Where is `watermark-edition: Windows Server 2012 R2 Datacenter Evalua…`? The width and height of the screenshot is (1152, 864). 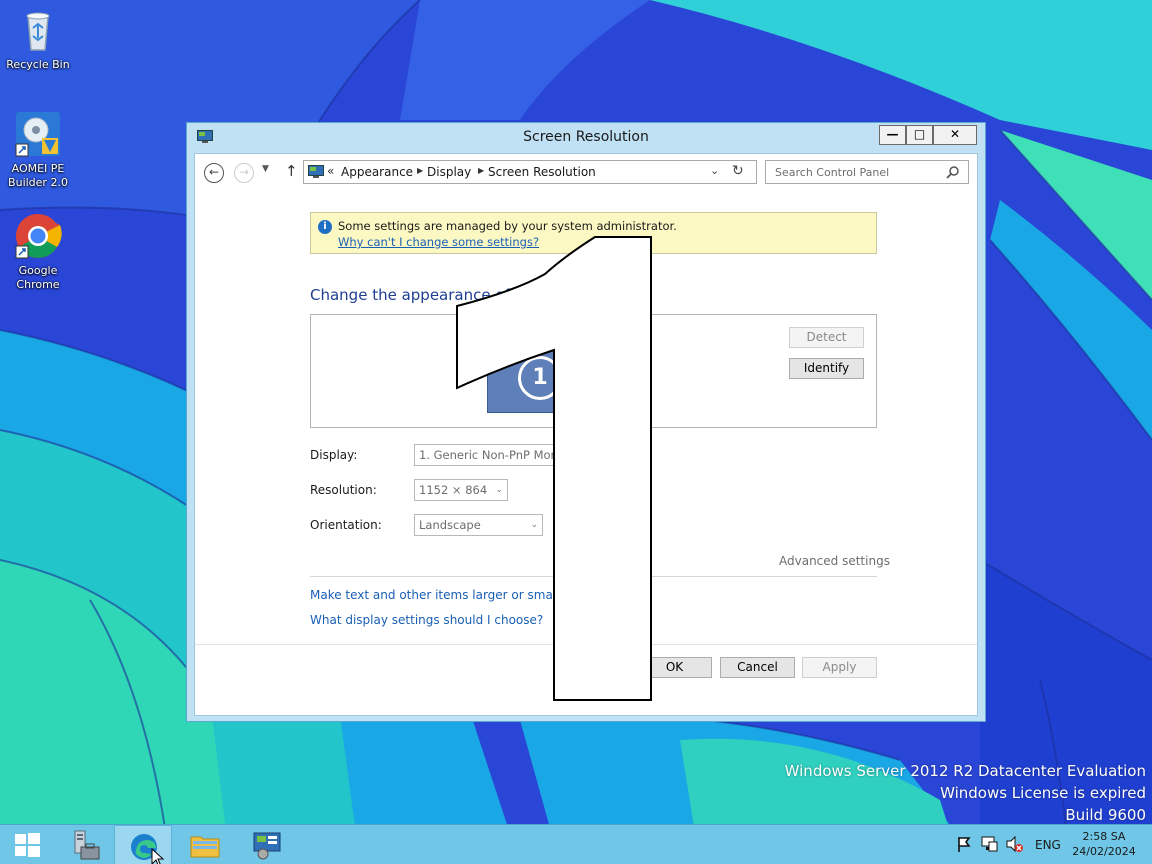
watermark-edition: Windows Server 2012 R2 Datacenter Evalua… is located at coordinates (965, 771).